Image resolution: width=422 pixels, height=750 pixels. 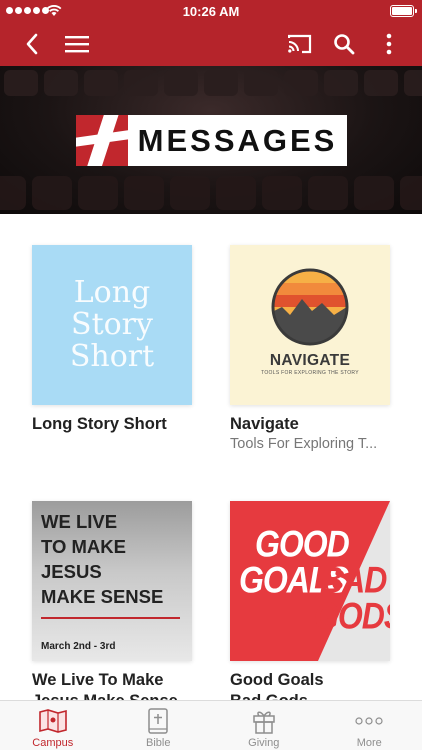 What do you see at coordinates (403, 11) in the screenshot?
I see `battery-icon` at bounding box center [403, 11].